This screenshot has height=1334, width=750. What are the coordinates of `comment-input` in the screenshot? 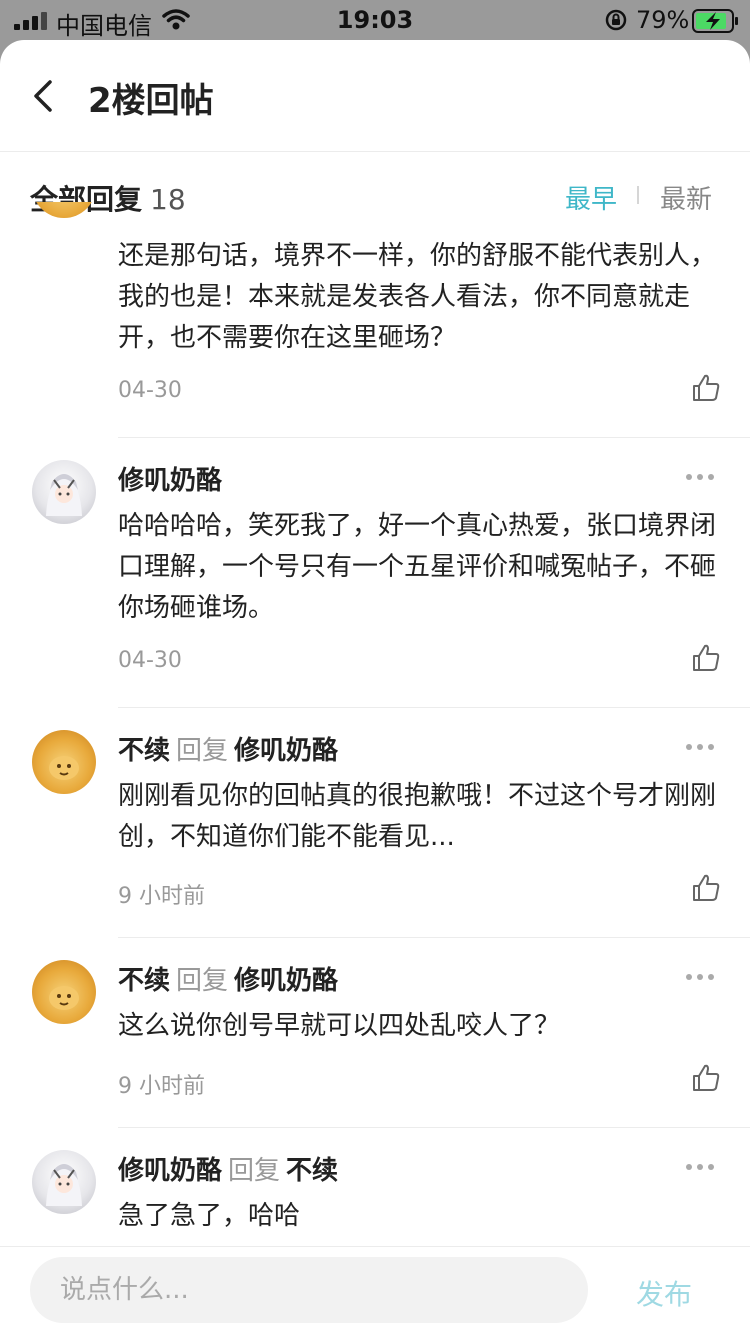 It's located at (309, 1290).